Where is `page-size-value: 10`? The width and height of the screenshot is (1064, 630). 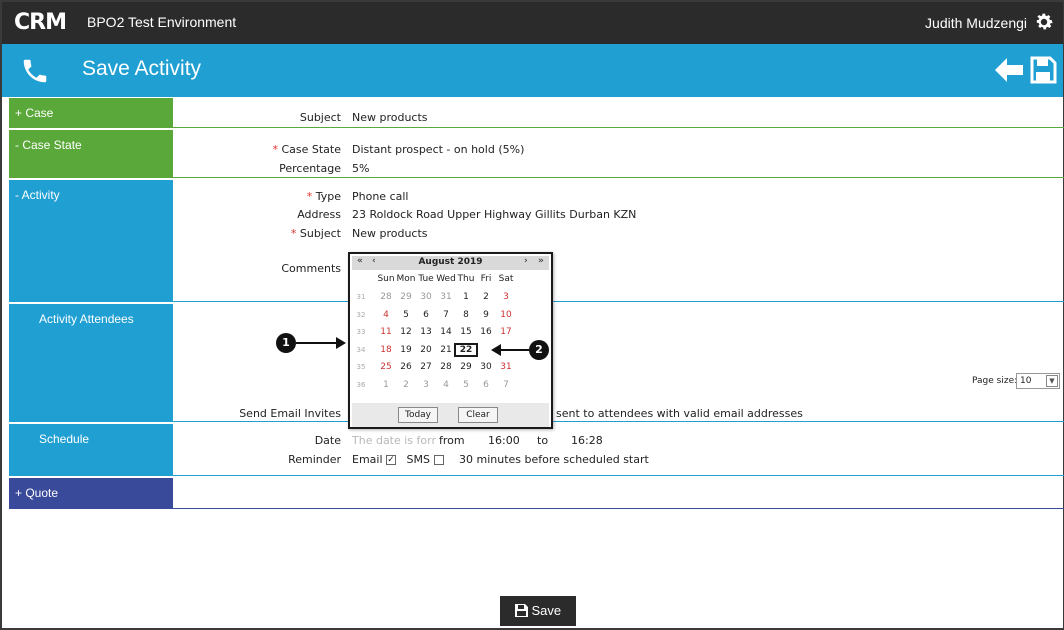 page-size-value: 10 is located at coordinates (1026, 381).